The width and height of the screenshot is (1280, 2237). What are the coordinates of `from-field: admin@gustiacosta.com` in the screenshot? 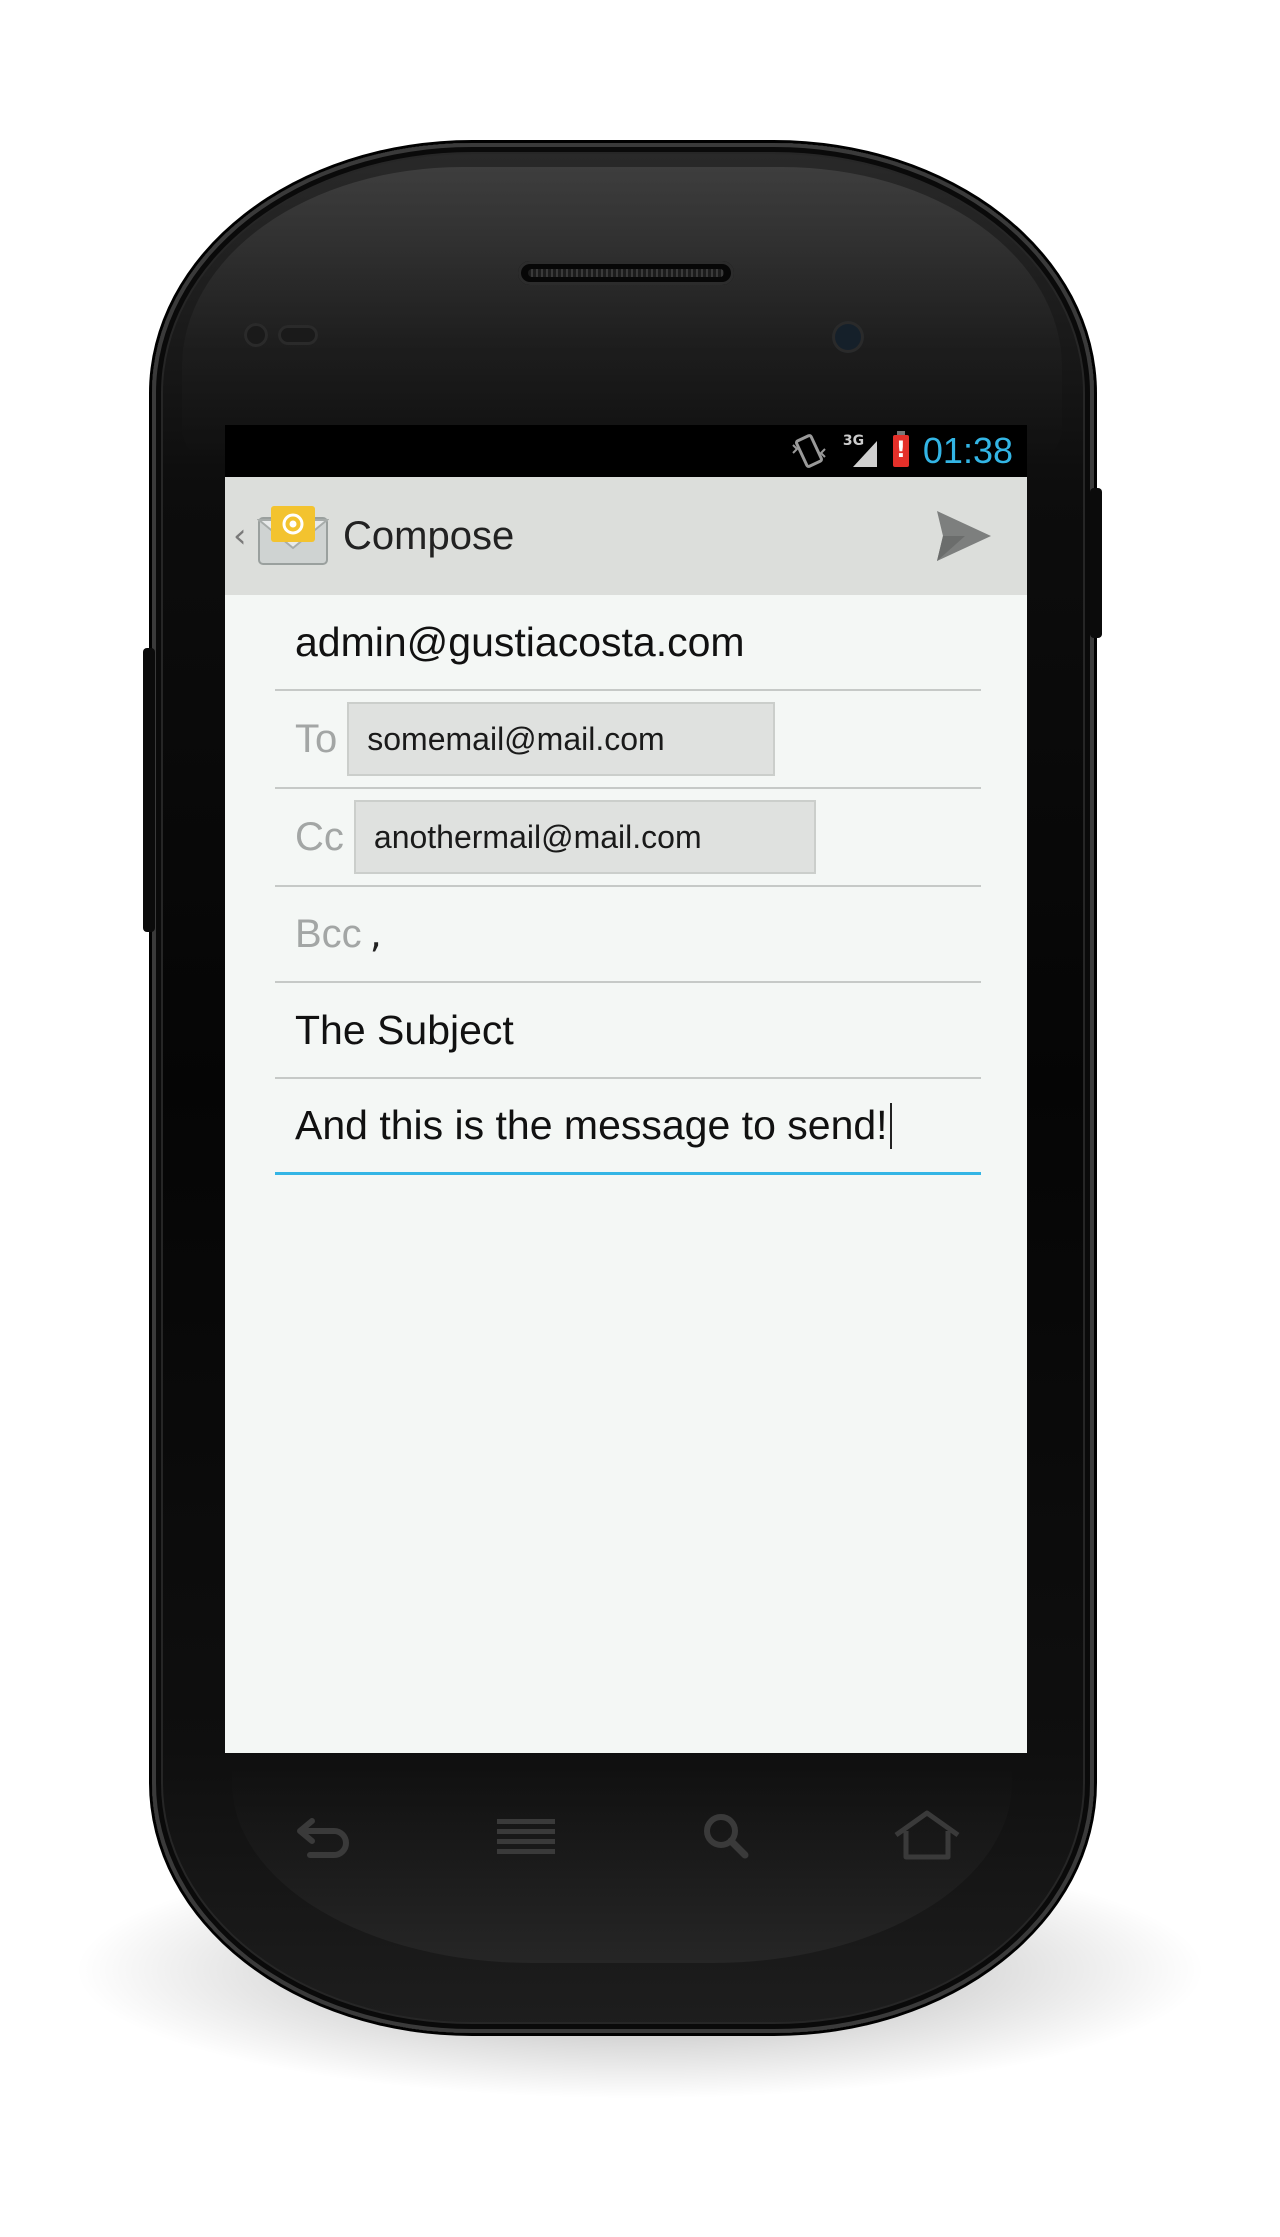 It's located at (628, 643).